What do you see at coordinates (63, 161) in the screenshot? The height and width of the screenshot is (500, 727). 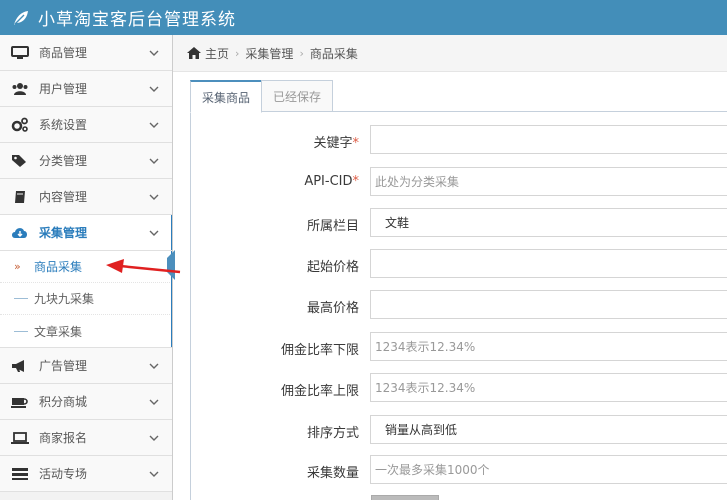 I see `sidebar-item-label: 分类管理` at bounding box center [63, 161].